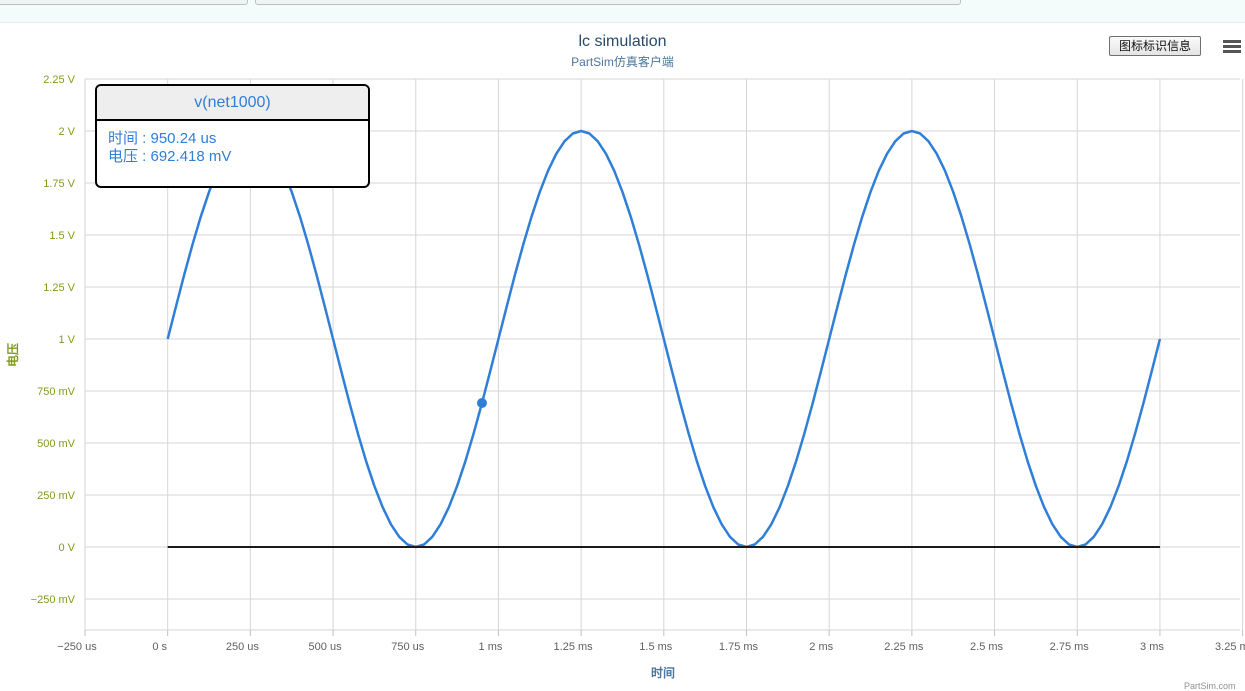  I want to click on x-tick-label: 250 us, so click(243, 647).